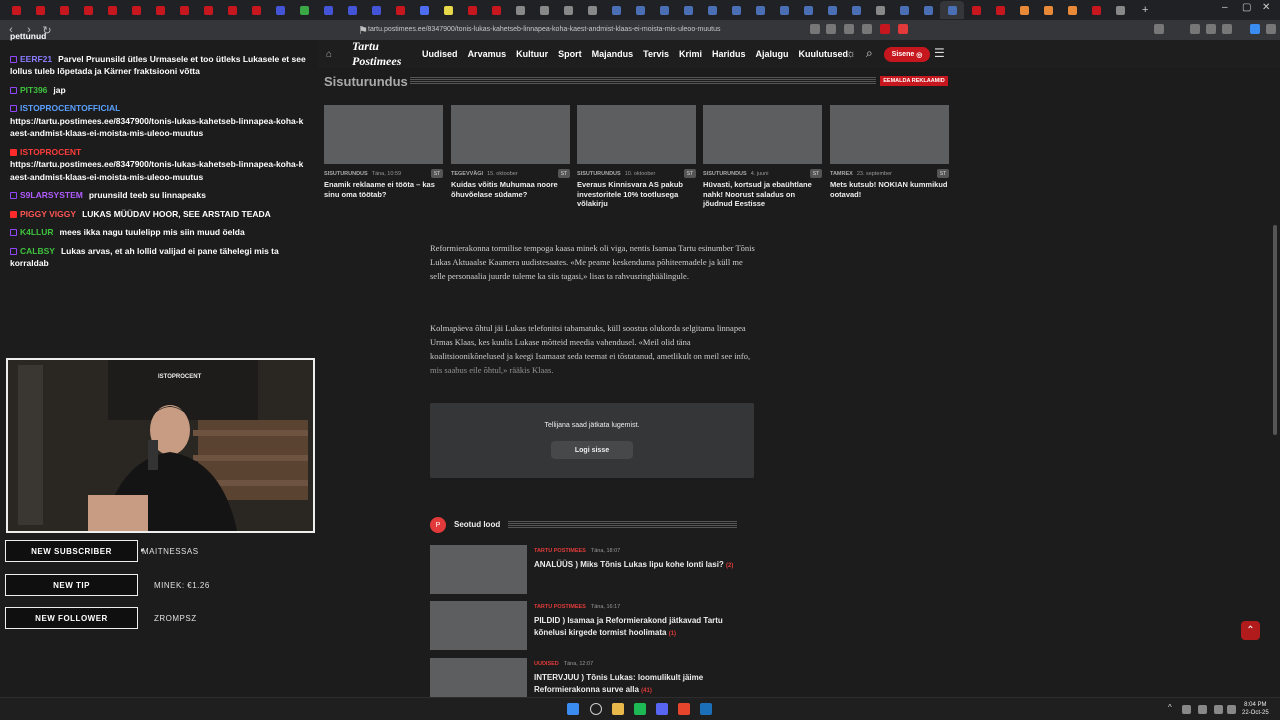  What do you see at coordinates (1255, 29) in the screenshot?
I see `vpn-icon` at bounding box center [1255, 29].